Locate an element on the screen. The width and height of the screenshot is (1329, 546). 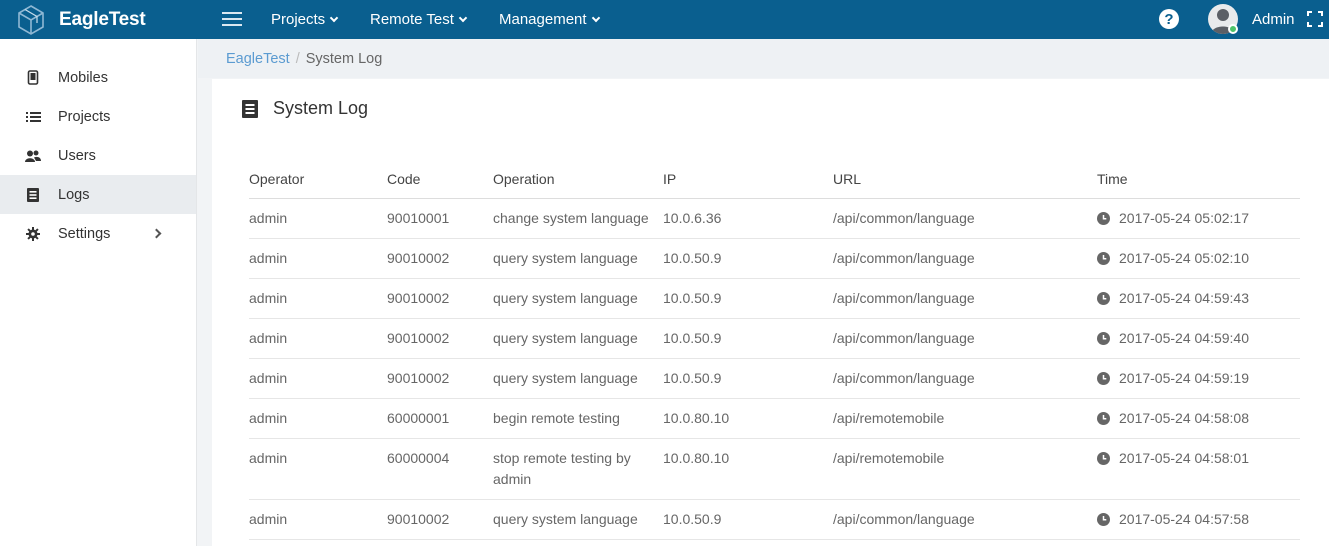
breadcrumb-current: System Log is located at coordinates (344, 58).